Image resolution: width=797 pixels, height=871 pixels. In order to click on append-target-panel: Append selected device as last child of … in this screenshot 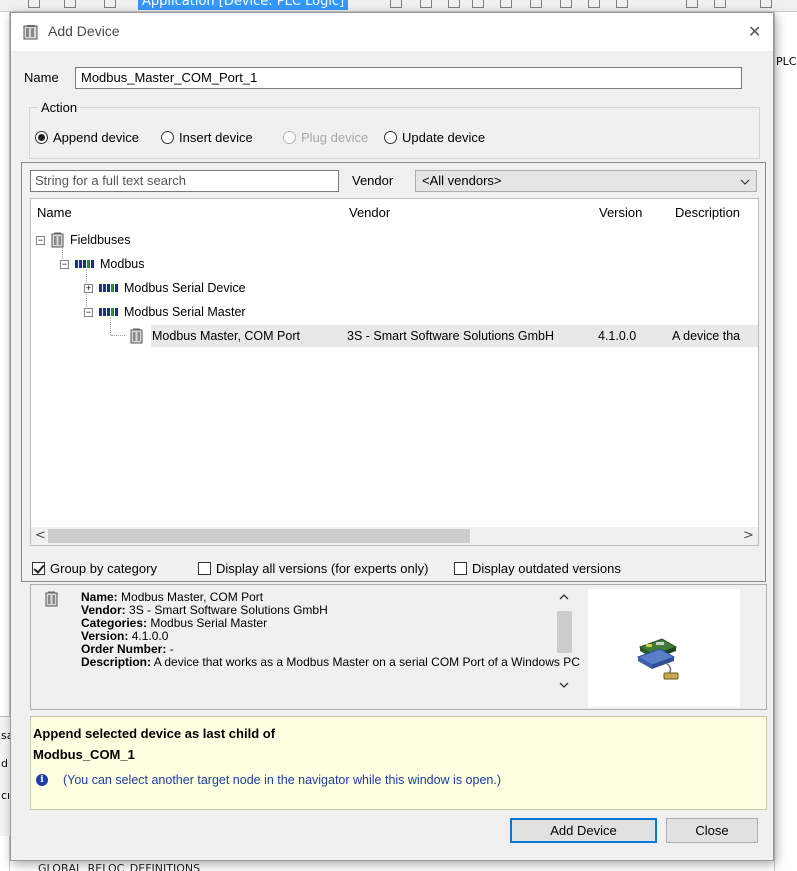, I will do `click(398, 763)`.